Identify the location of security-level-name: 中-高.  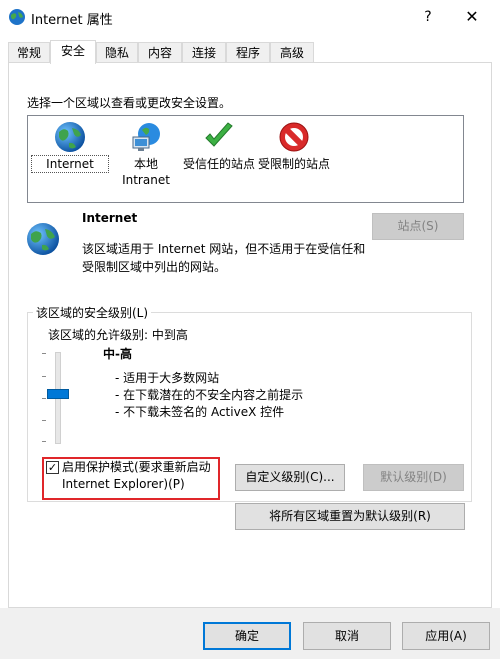
(117, 354).